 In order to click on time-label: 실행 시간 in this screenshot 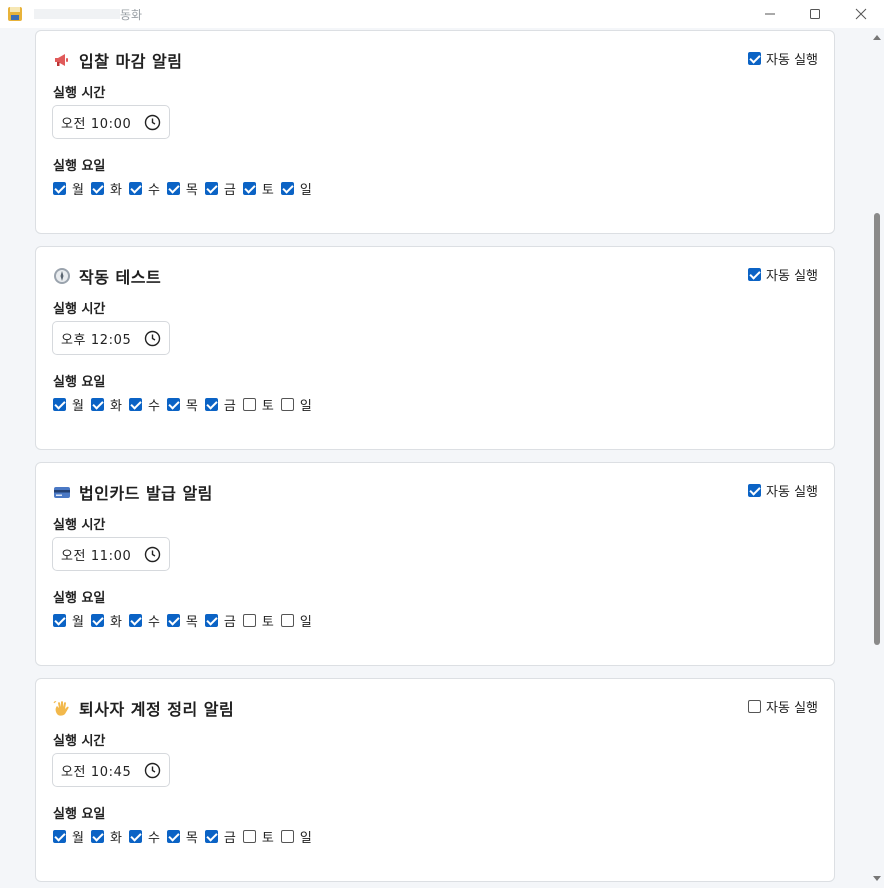, I will do `click(79, 93)`.